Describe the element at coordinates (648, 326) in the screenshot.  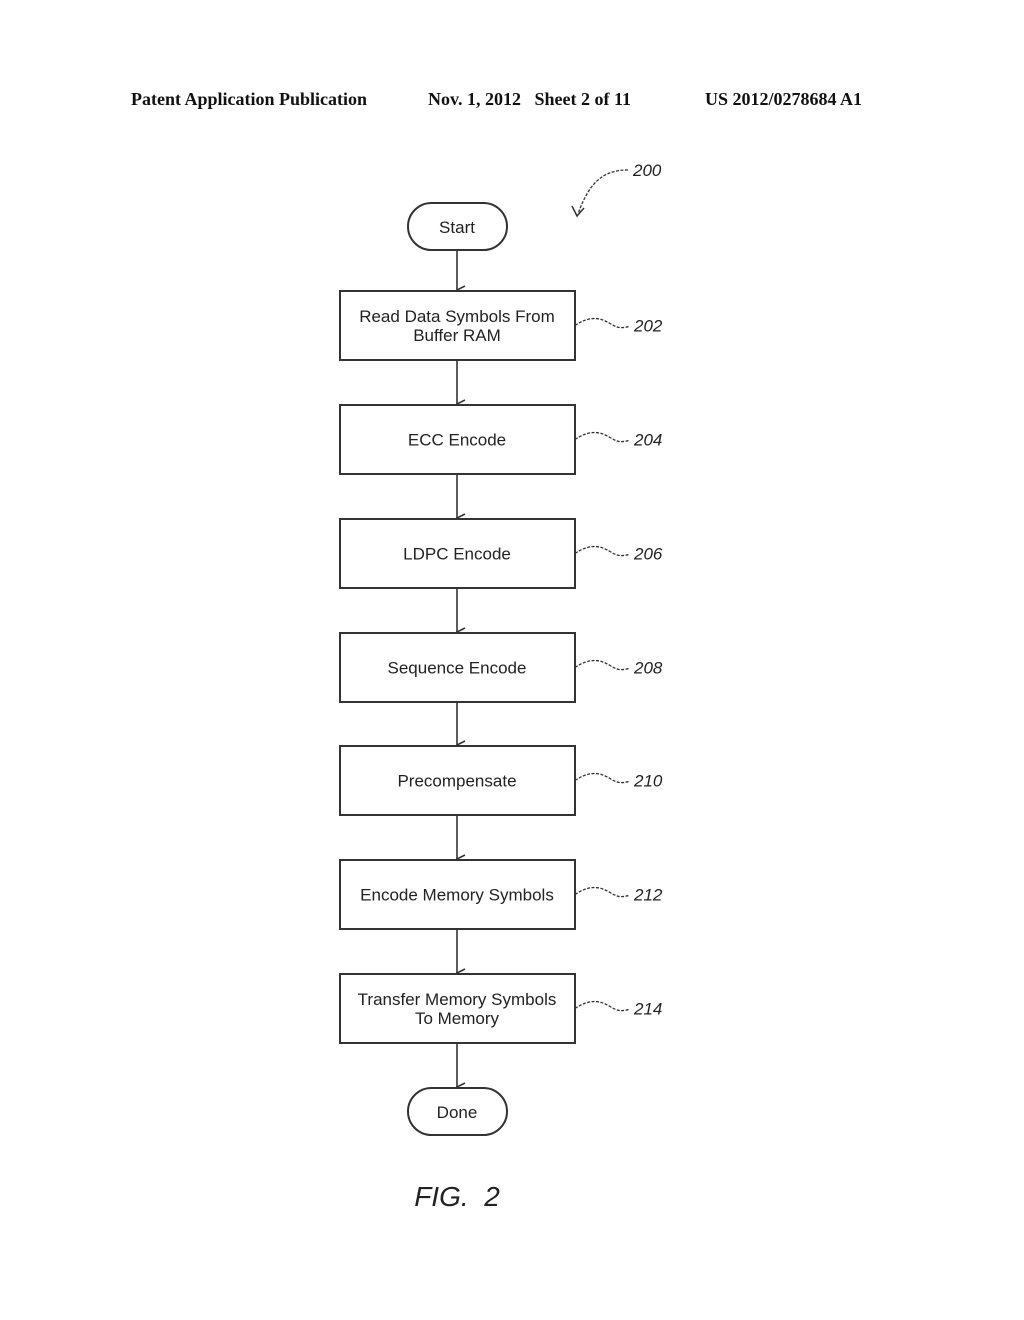
I see `ref-label-202: 202` at that location.